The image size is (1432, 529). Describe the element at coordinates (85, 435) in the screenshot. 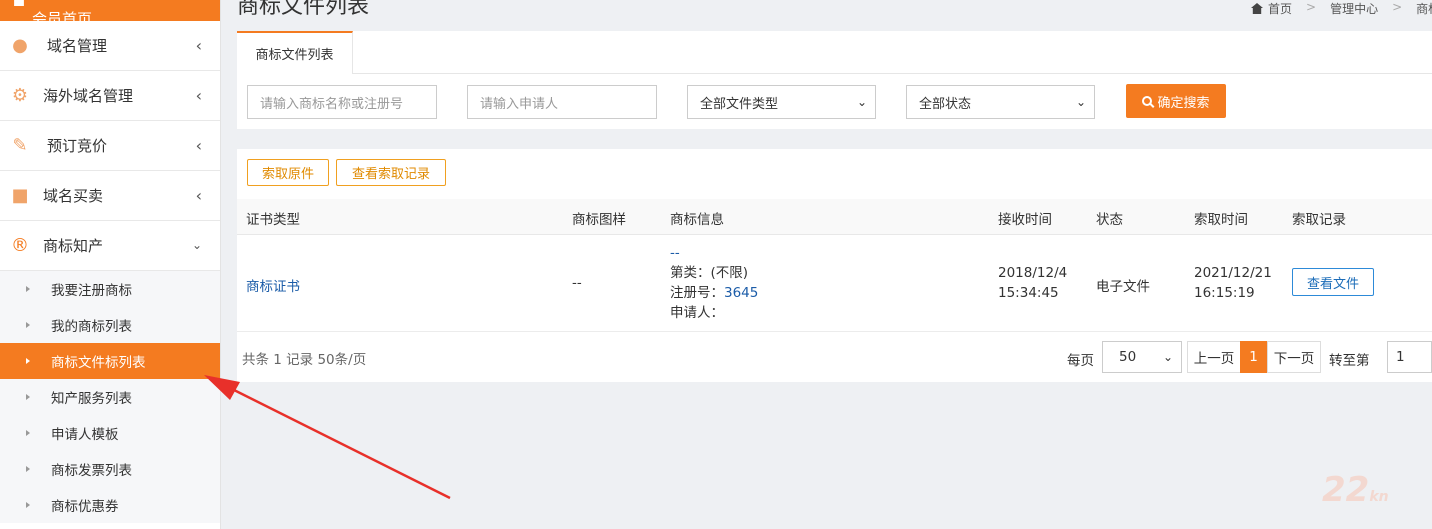

I see `submenu-item-label: 申请人模板` at that location.